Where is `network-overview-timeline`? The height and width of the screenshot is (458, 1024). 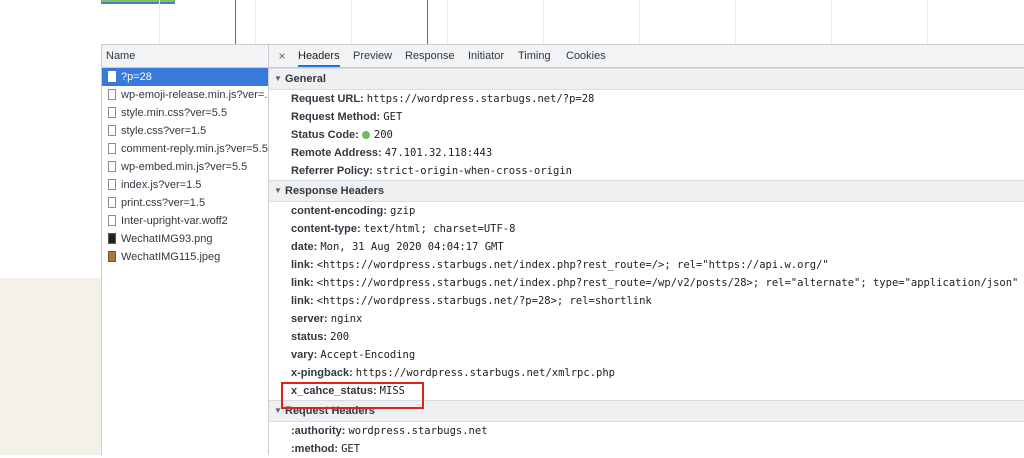
network-overview-timeline is located at coordinates (562, 22).